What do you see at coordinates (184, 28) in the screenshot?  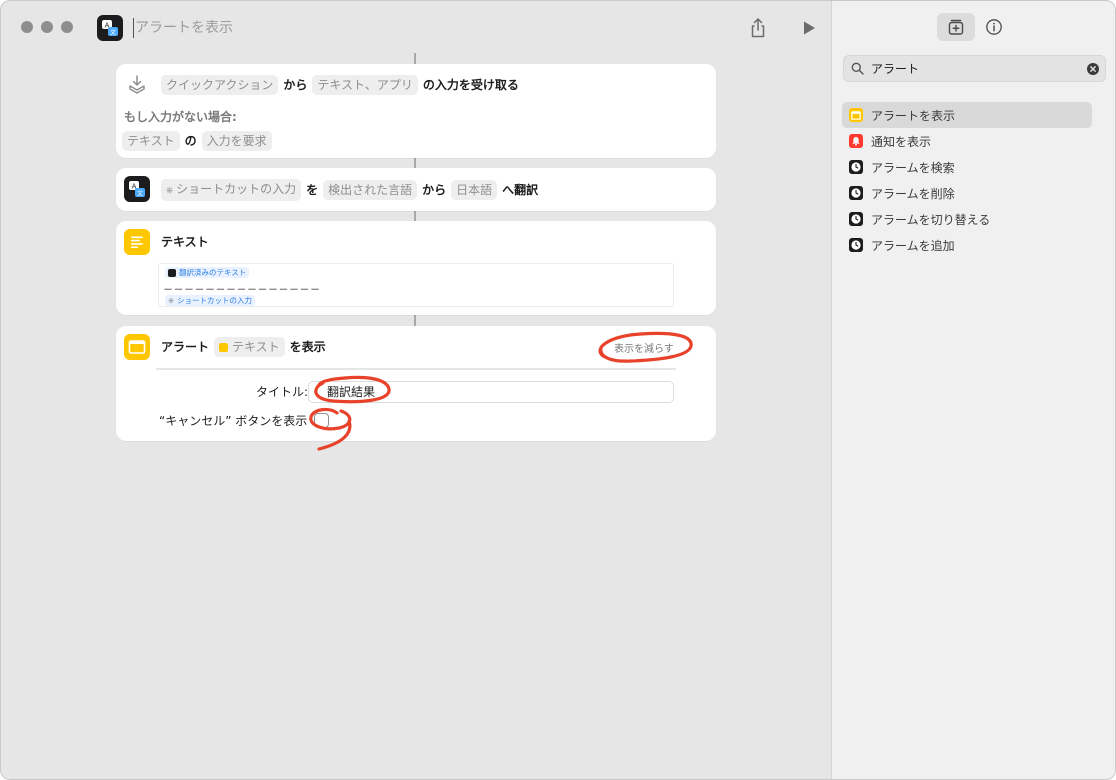 I see `shortcut-title-field: アラートを表示` at bounding box center [184, 28].